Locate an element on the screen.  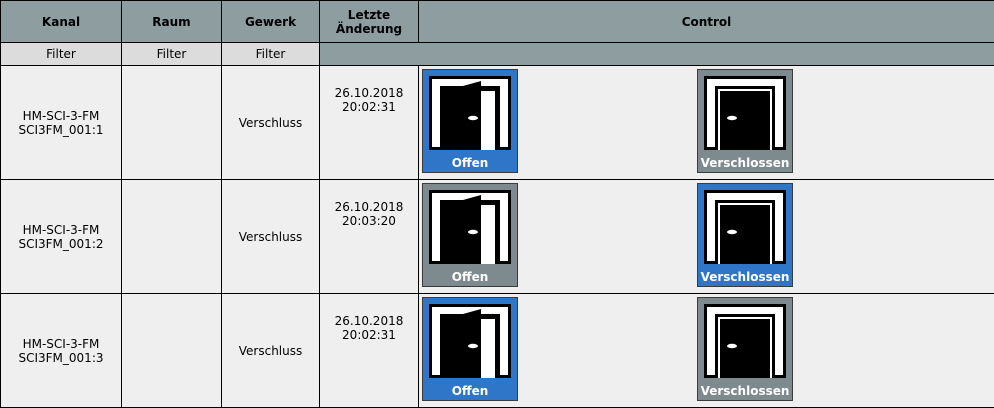
header-kanal: Kanal is located at coordinates (61, 21).